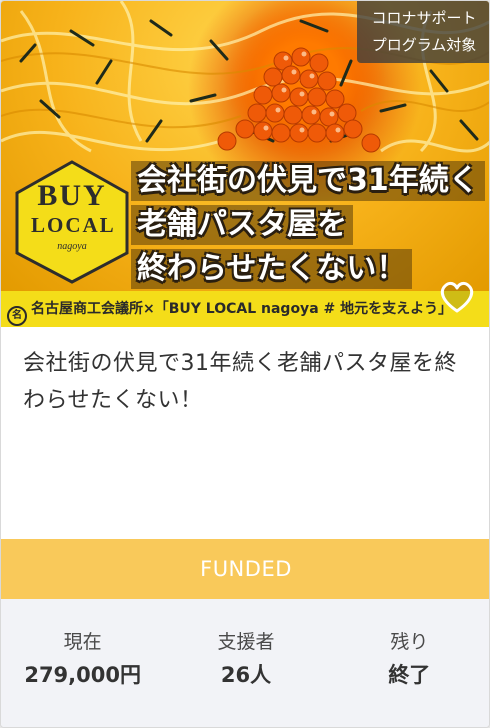 This screenshot has height=728, width=490. I want to click on funded-status-band: FUNDED, so click(245, 569).